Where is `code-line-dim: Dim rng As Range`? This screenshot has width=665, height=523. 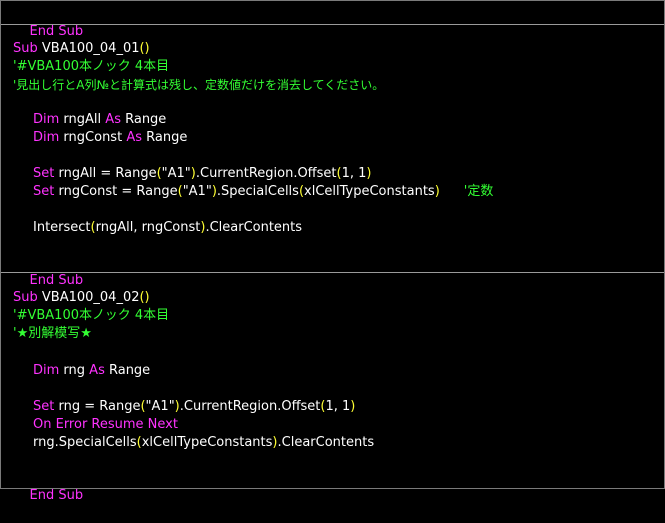
code-line-dim: Dim rng As Range is located at coordinates (91, 371).